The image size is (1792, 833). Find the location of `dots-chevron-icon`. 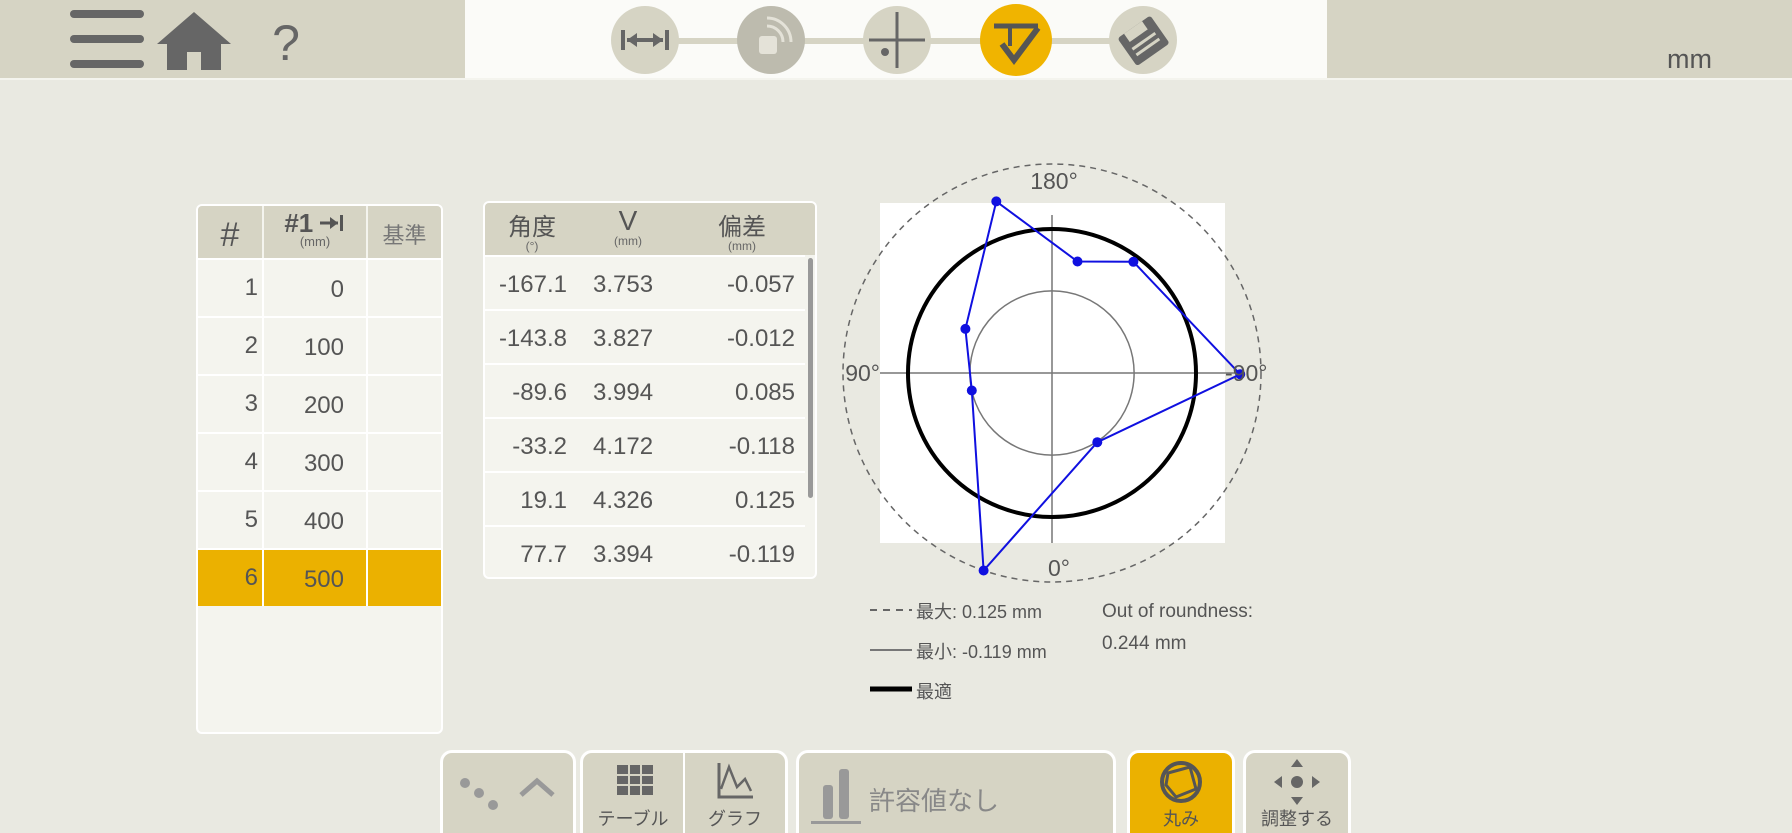

dots-chevron-icon is located at coordinates (507, 793).